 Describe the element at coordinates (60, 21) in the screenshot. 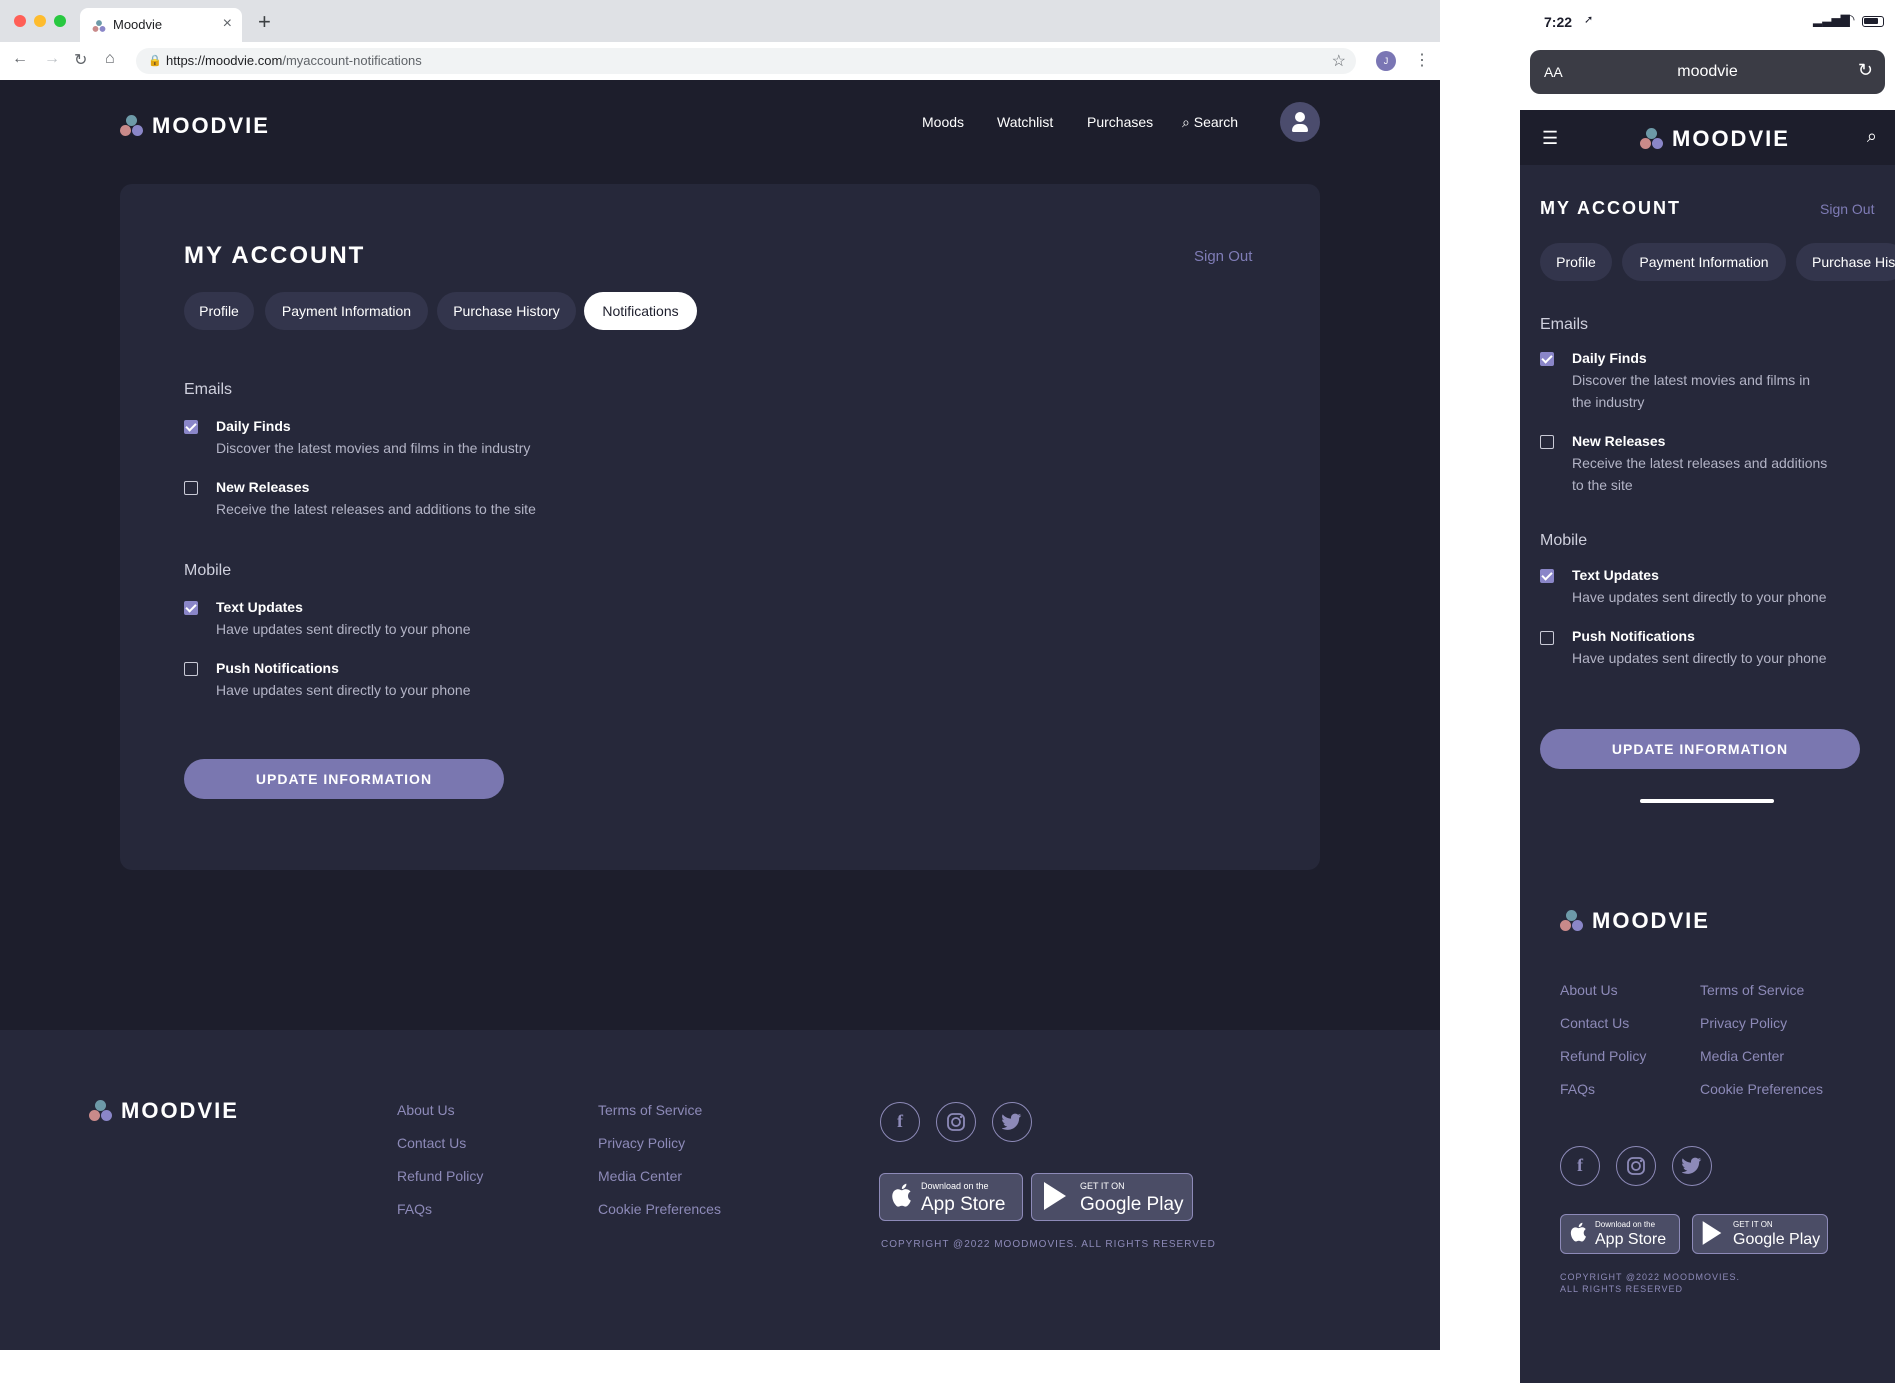

I see `maximize-window-icon` at that location.